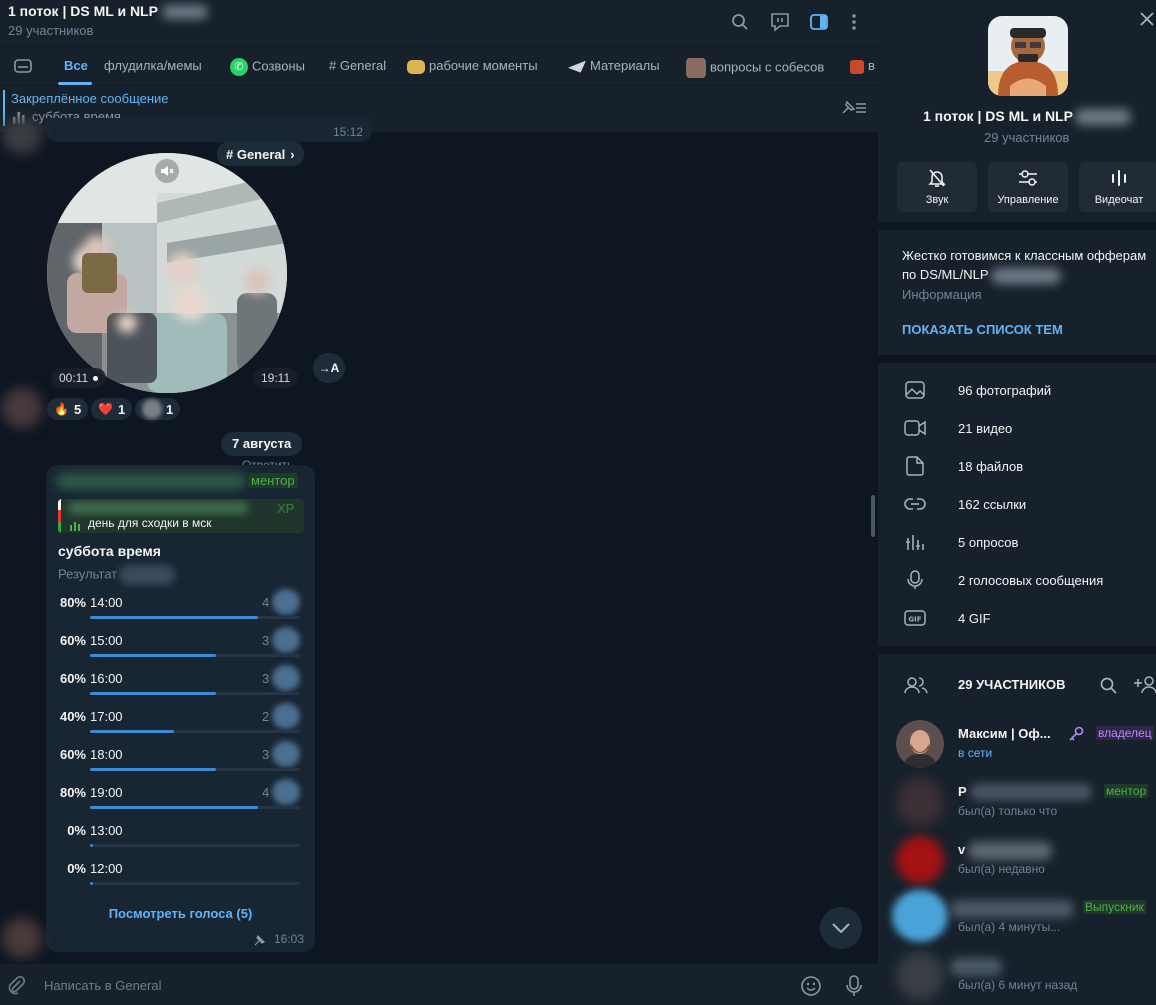 This screenshot has width=1156, height=1005. Describe the element at coordinates (1017, 581) in the screenshot. I see `media-voice: 2 голосовых сообщения` at that location.